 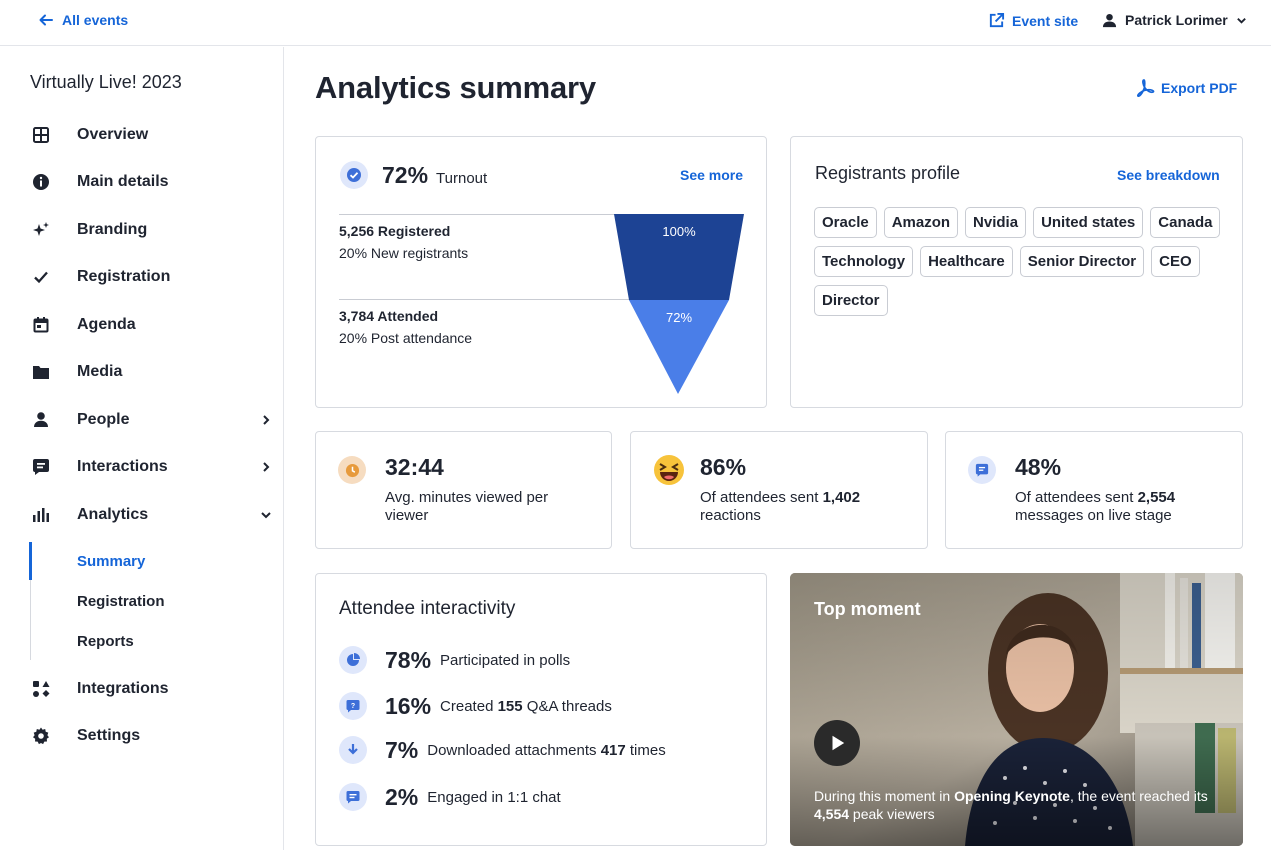 I want to click on sidebar-item-interactions: Interactions, so click(x=153, y=467).